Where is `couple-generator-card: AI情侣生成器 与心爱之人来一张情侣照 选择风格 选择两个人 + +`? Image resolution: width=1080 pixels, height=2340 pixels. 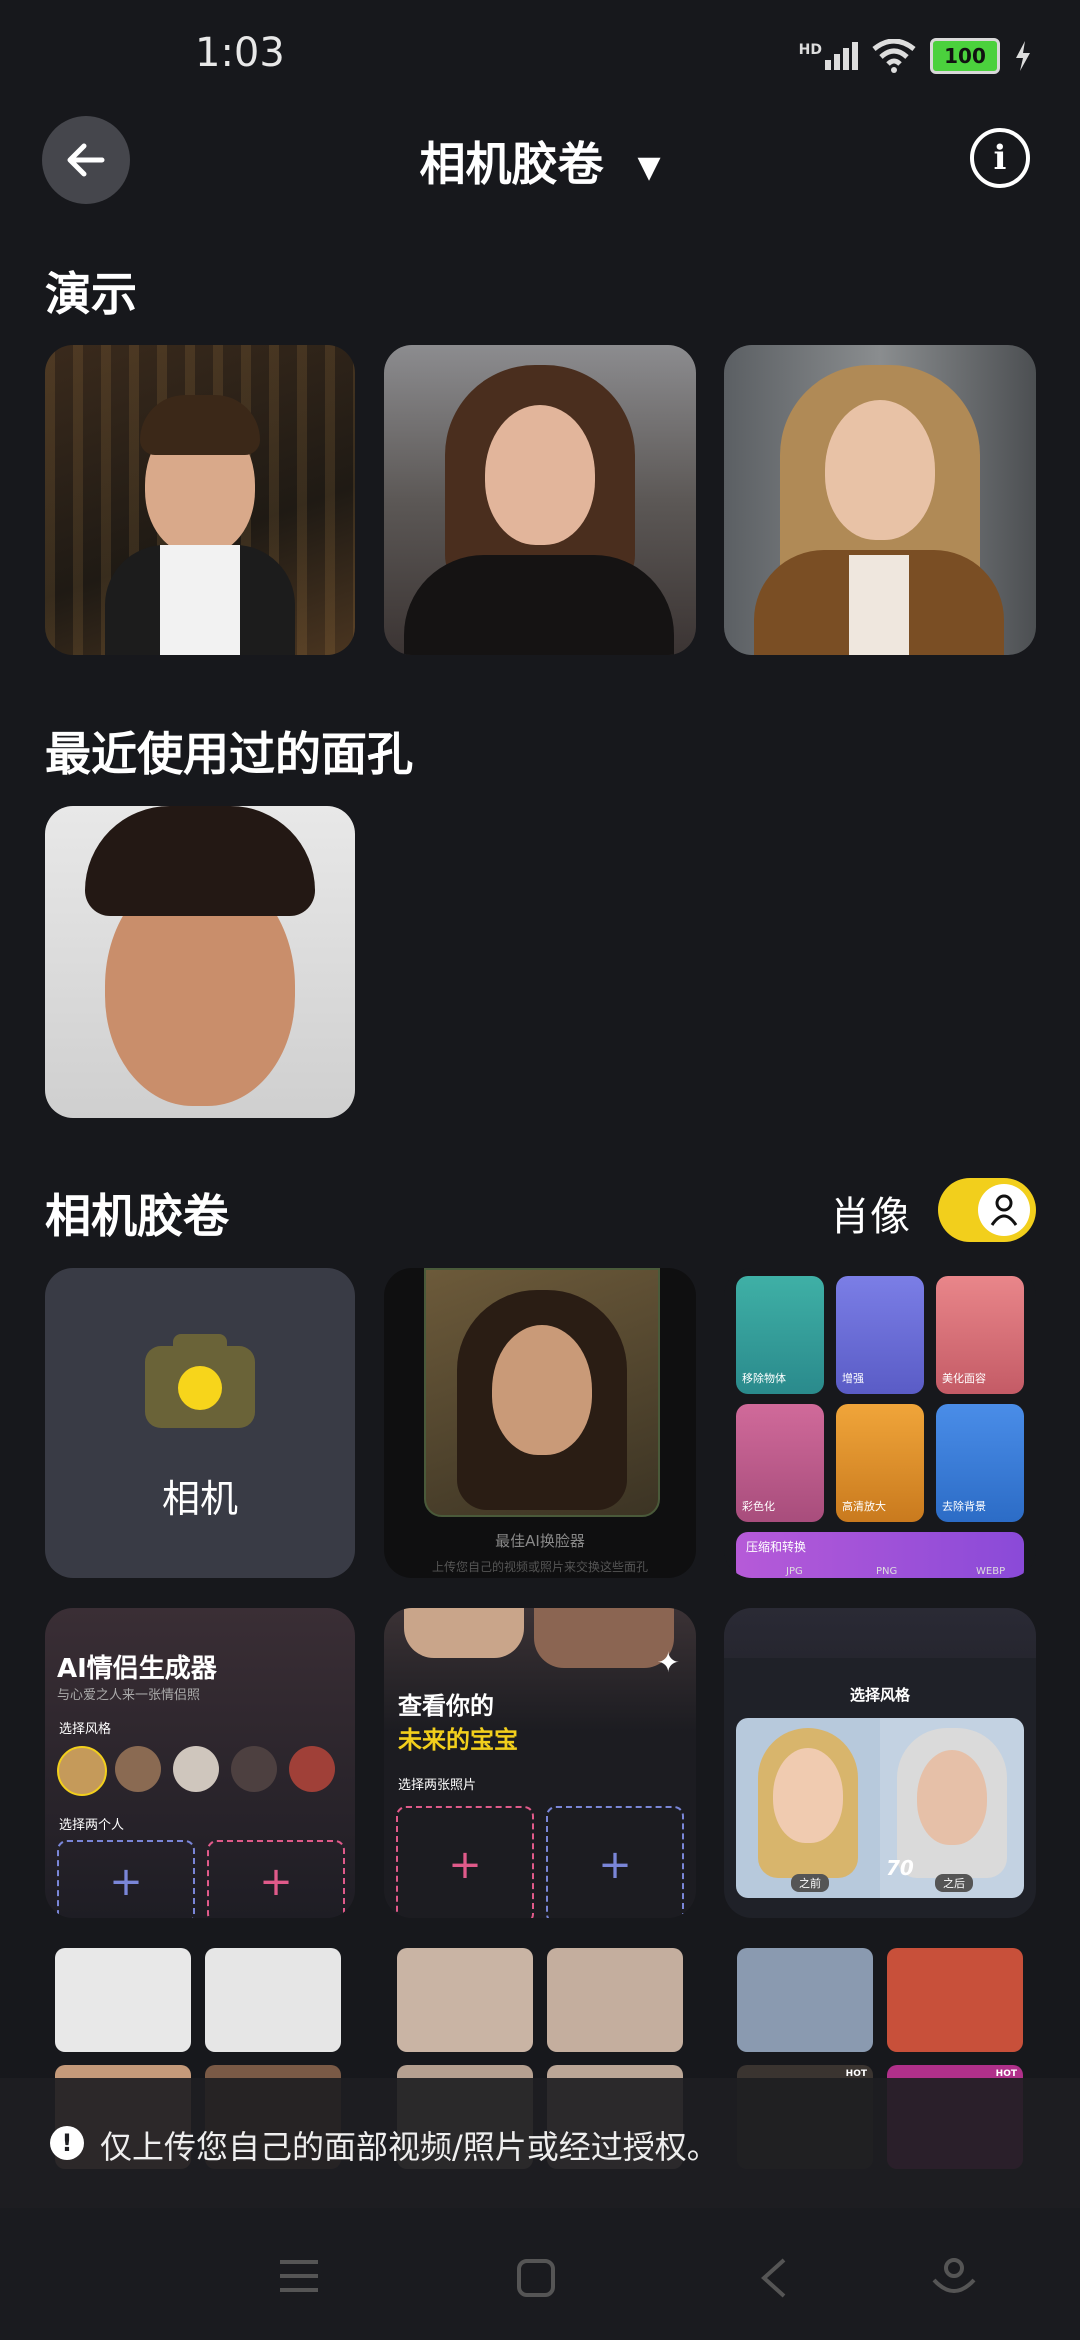 couple-generator-card: AI情侣生成器 与心爱之人来一张情侣照 选择风格 选择两个人 + + is located at coordinates (200, 1763).